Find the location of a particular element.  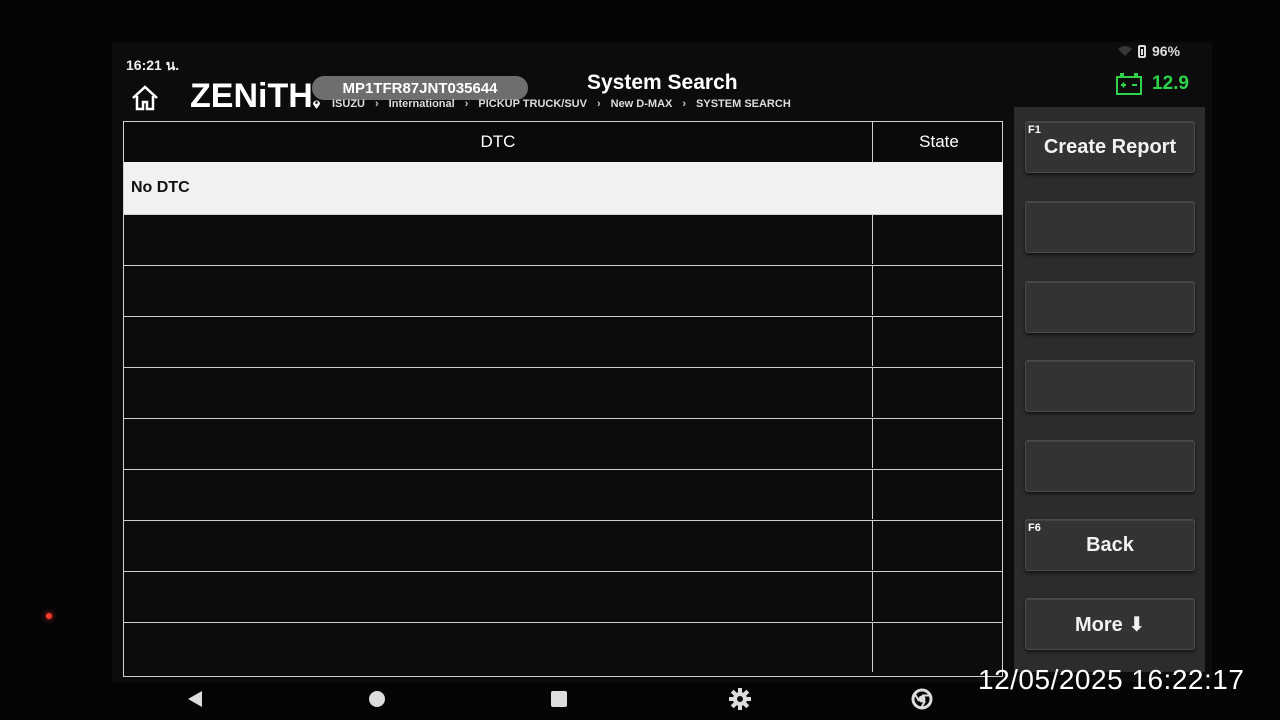

create-report-button: F1 Create Report is located at coordinates (1110, 147).